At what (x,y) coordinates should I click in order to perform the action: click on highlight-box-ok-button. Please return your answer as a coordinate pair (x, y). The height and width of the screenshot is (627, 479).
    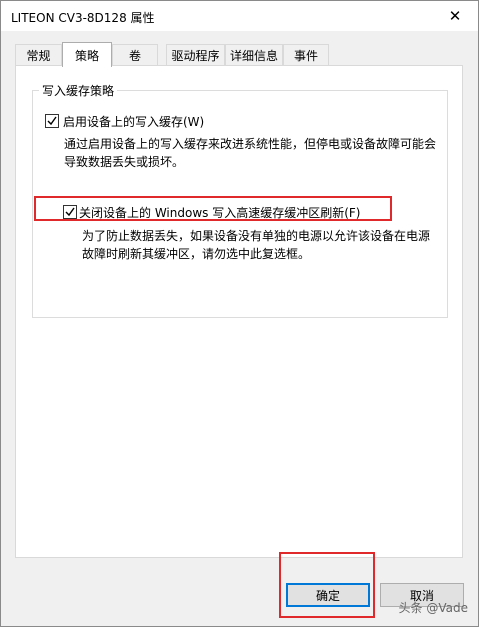
    Looking at the image, I should click on (327, 585).